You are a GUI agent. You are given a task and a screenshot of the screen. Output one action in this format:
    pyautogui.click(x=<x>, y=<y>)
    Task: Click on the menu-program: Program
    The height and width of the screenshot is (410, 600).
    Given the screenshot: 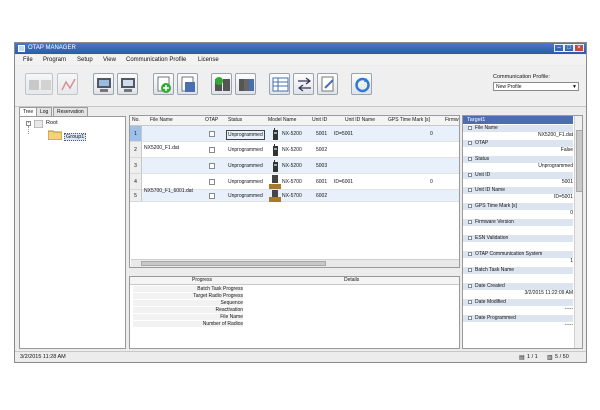 What is the action you would take?
    pyautogui.click(x=54, y=60)
    